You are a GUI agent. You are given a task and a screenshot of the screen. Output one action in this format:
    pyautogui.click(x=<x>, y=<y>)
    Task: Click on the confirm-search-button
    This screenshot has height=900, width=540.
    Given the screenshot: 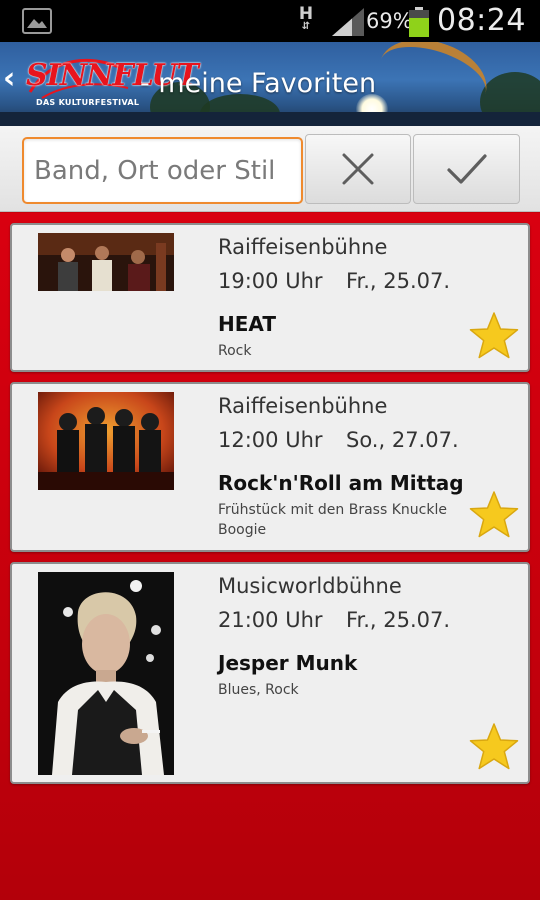 What is the action you would take?
    pyautogui.click(x=466, y=169)
    